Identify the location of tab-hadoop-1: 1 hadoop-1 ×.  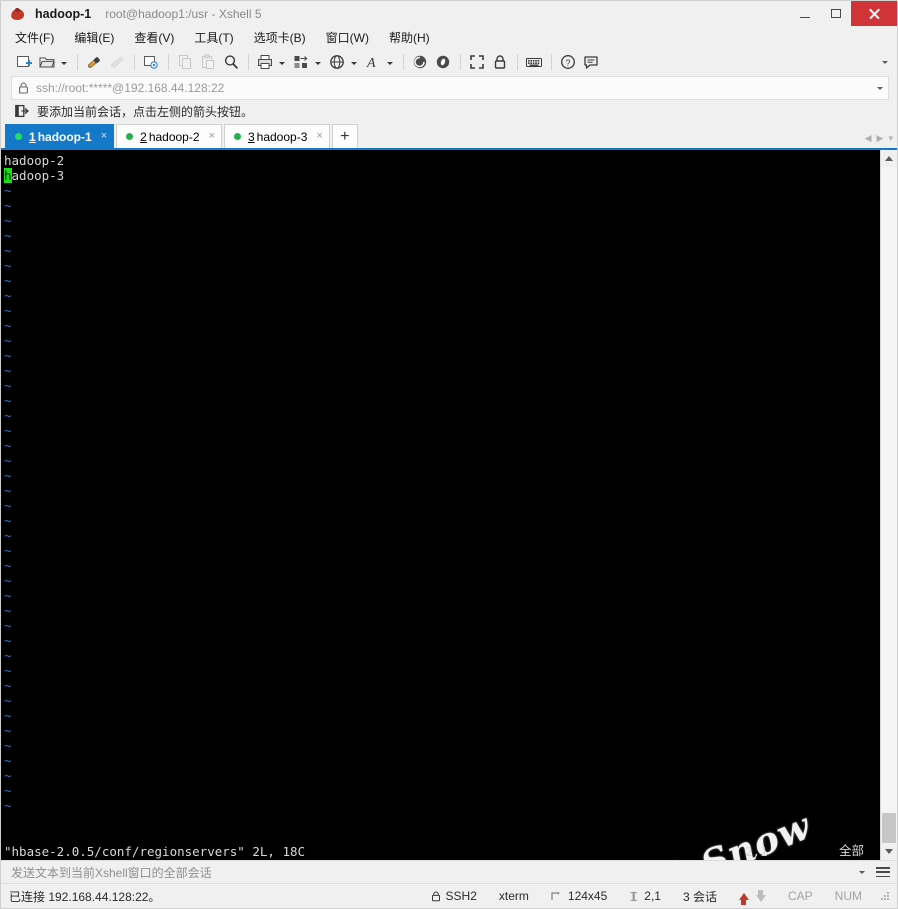
(60, 136).